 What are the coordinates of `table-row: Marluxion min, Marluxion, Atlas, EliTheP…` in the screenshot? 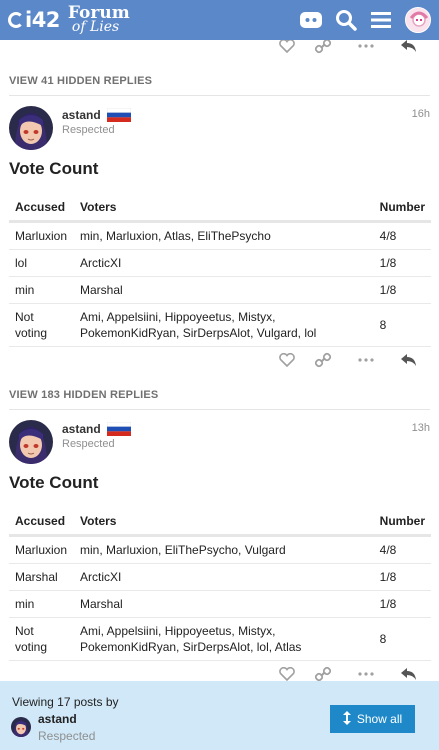 It's located at (220, 235).